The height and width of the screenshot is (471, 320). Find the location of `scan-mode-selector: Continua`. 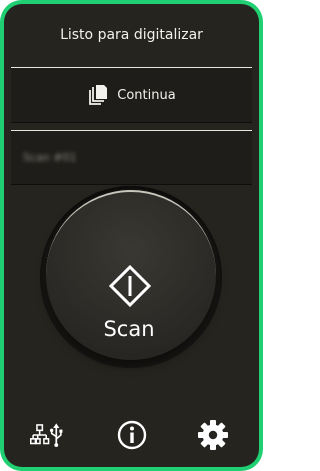

scan-mode-selector: Continua is located at coordinates (131, 95).